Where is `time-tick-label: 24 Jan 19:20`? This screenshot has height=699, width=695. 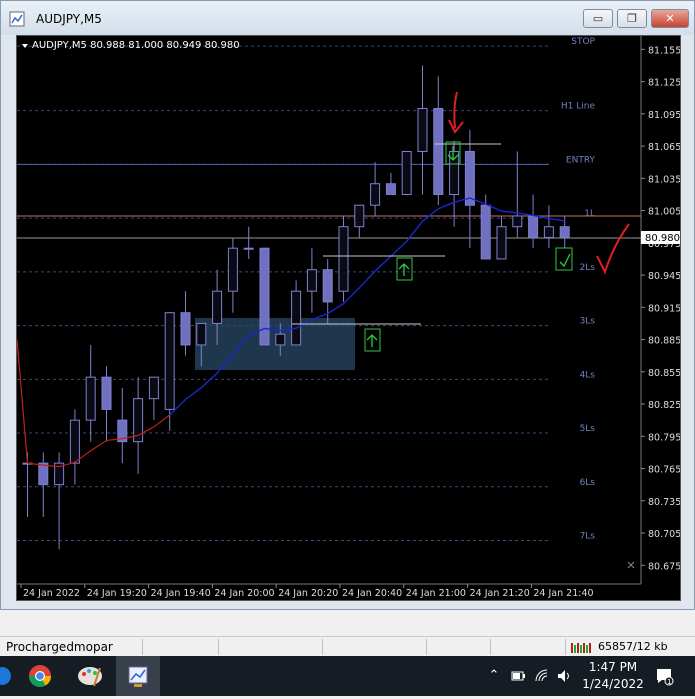 time-tick-label: 24 Jan 19:20 is located at coordinates (117, 593).